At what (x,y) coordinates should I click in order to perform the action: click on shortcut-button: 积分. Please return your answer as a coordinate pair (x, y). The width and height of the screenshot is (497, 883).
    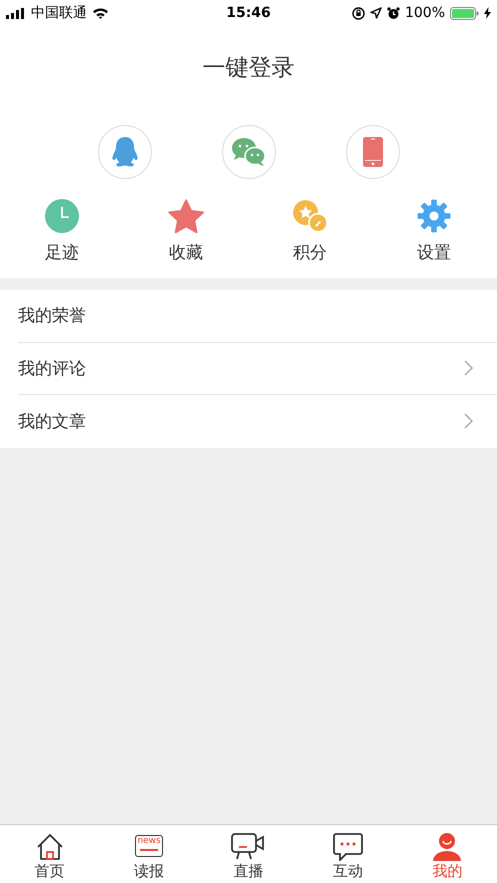
    Looking at the image, I should click on (310, 231).